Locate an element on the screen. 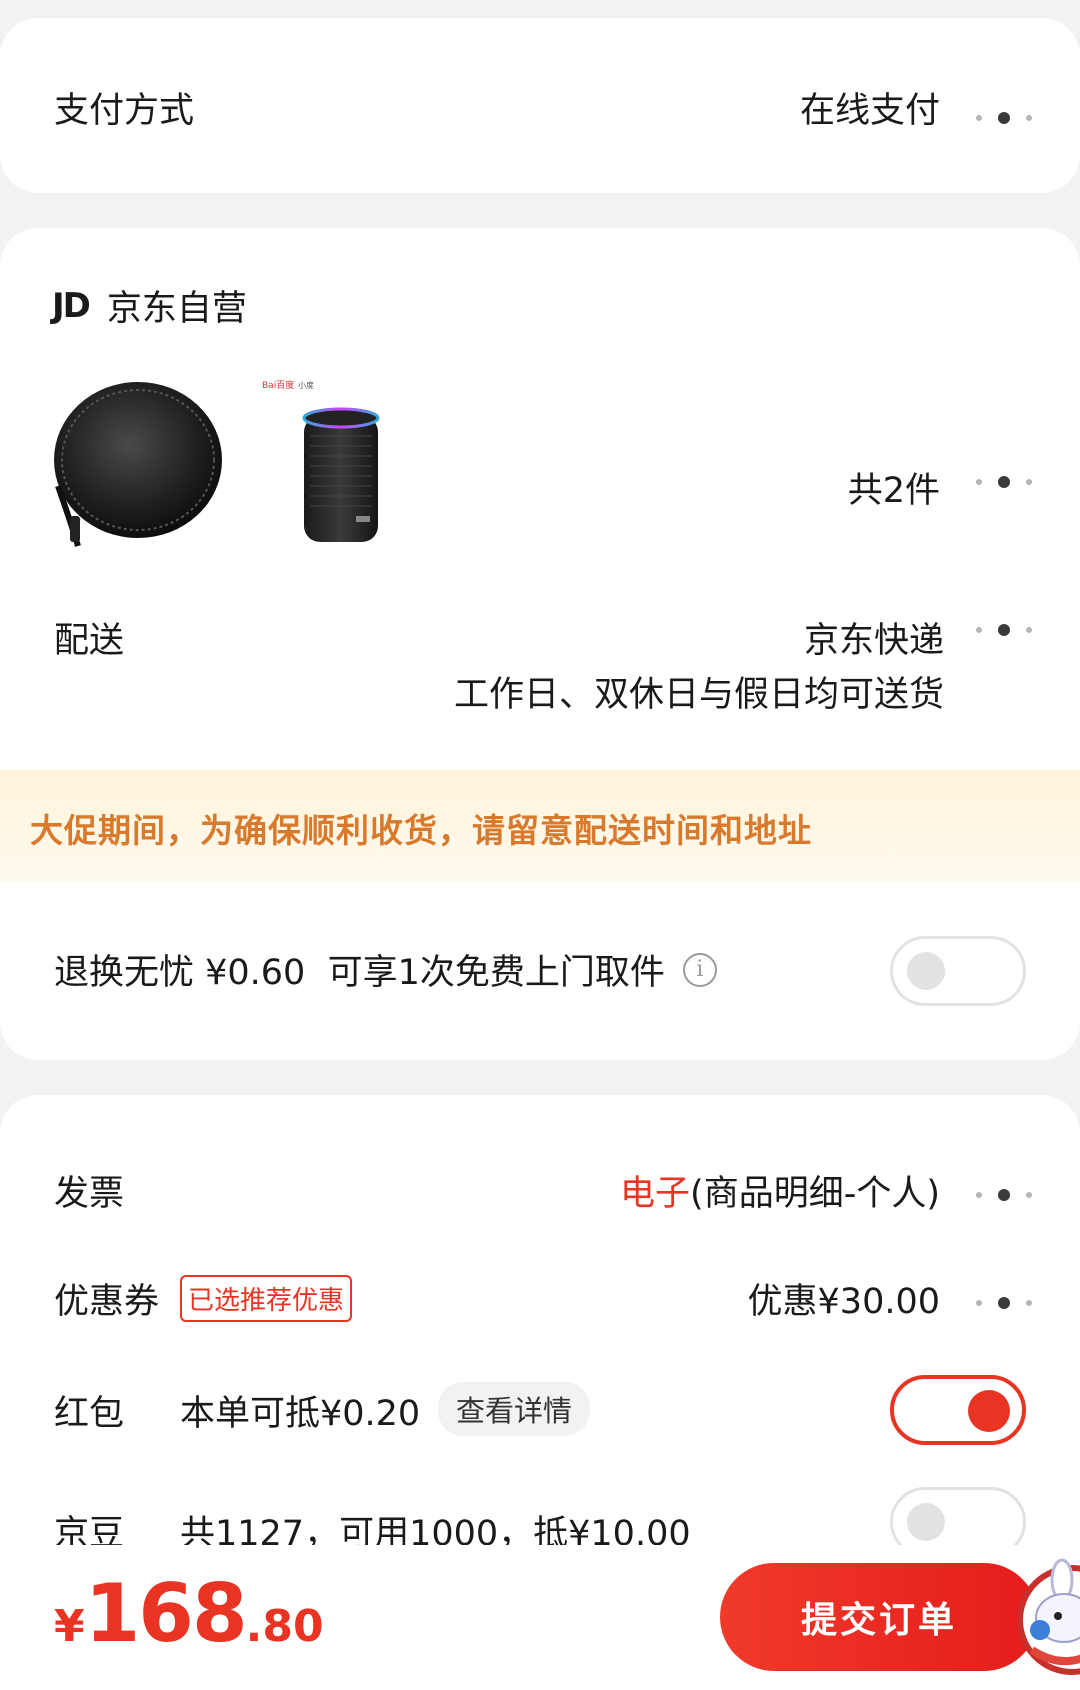  submit-order-button: 提交订单 is located at coordinates (879, 1617).